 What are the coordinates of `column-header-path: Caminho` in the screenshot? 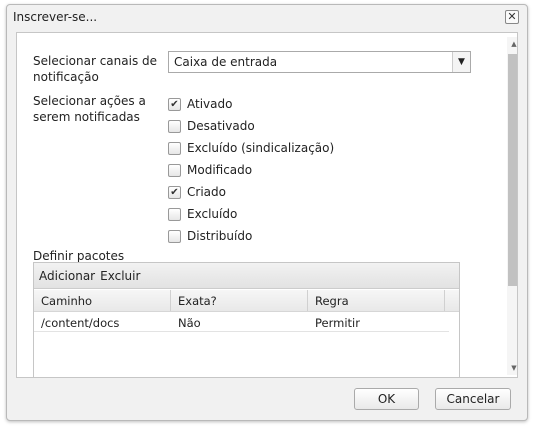 It's located at (102, 300).